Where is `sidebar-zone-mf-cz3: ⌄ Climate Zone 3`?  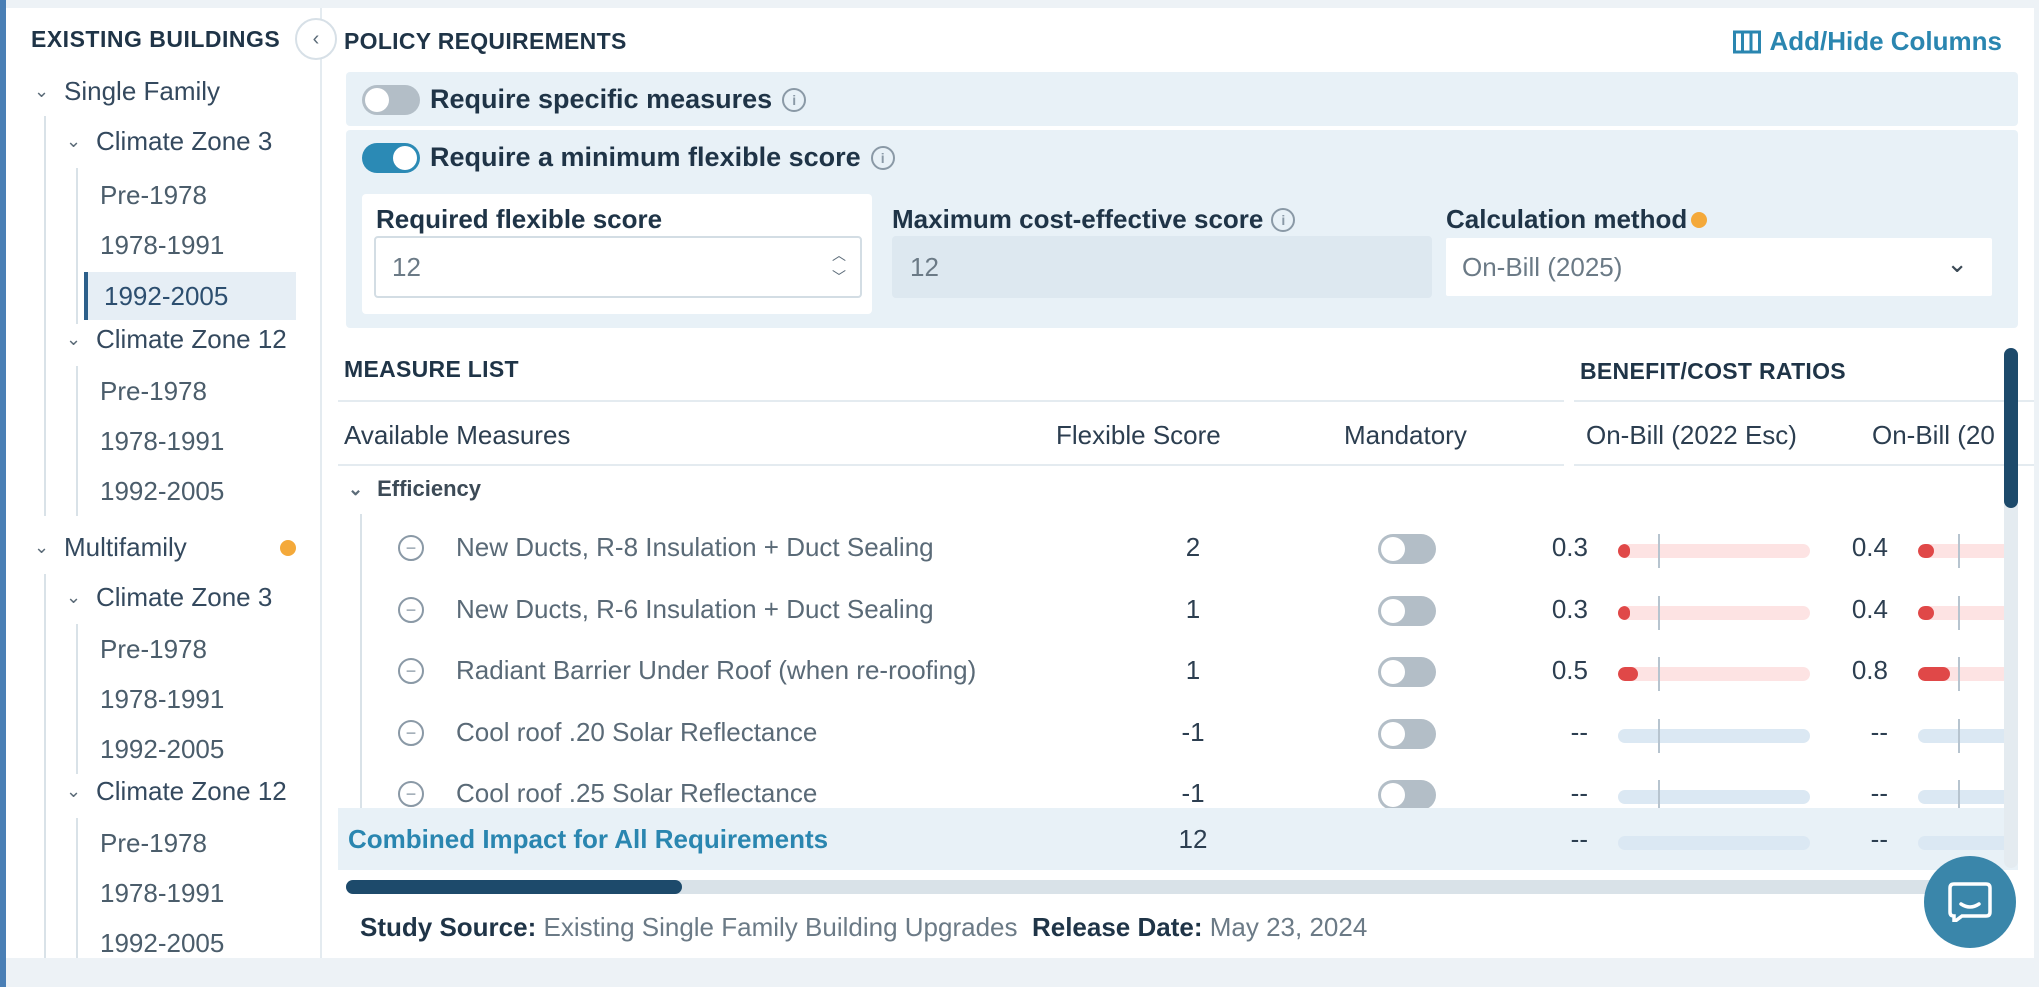 sidebar-zone-mf-cz3: ⌄ Climate Zone 3 is located at coordinates (169, 597).